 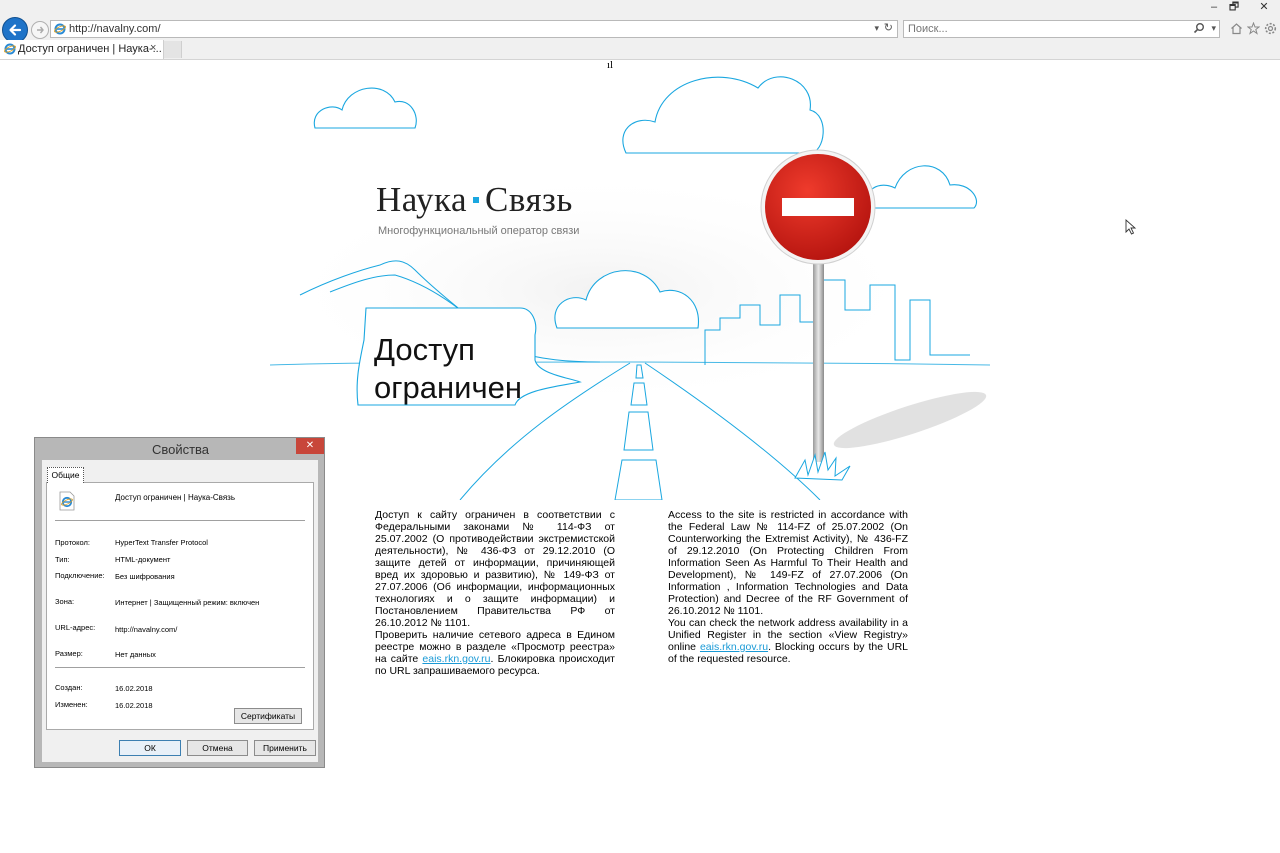 I want to click on forward-button, so click(x=40, y=30).